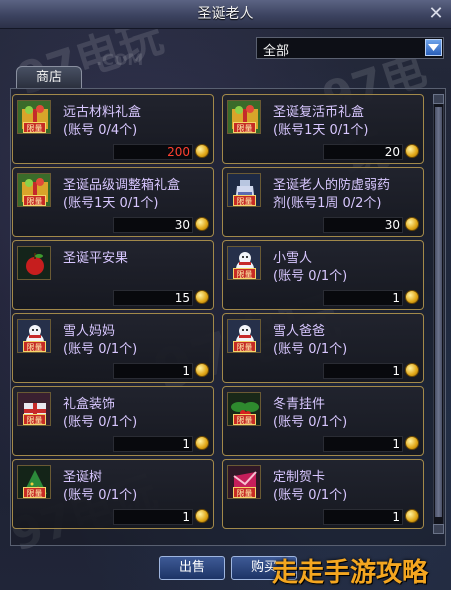  I want to click on item-name: 圣诞树, so click(83, 477).